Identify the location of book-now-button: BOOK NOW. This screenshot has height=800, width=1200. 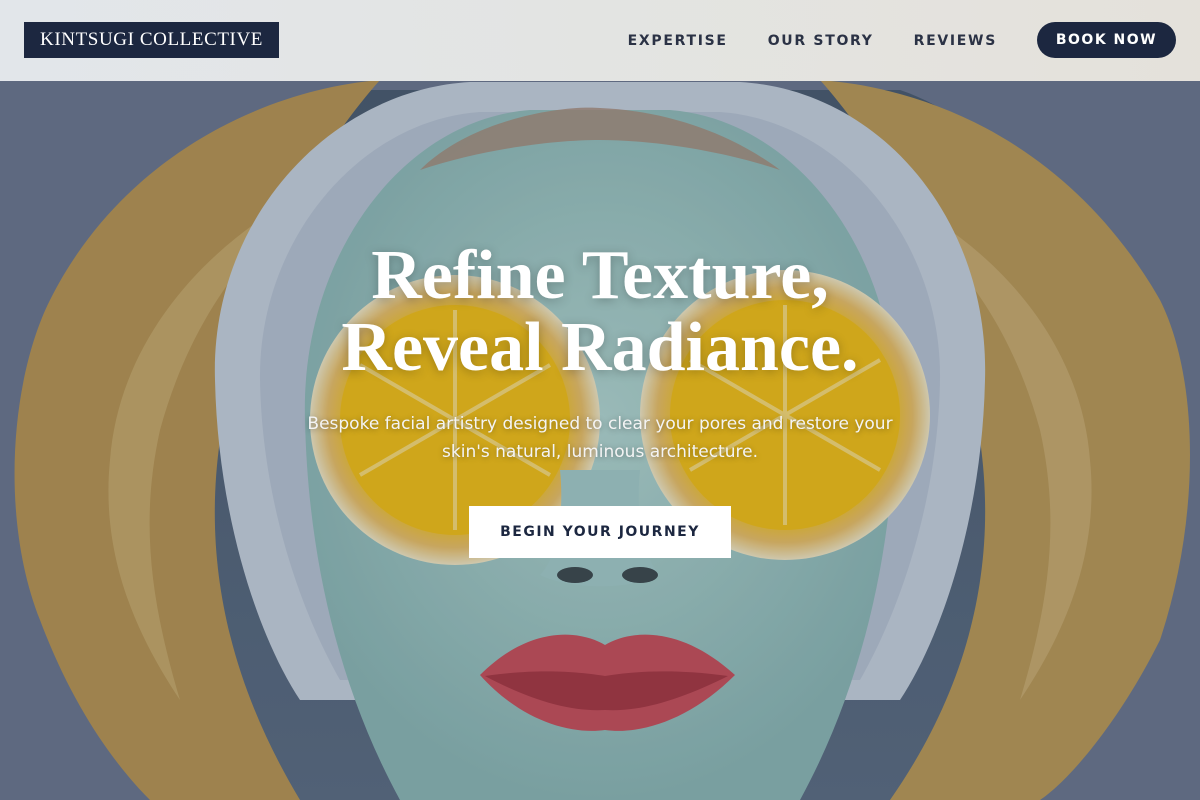
(1106, 40).